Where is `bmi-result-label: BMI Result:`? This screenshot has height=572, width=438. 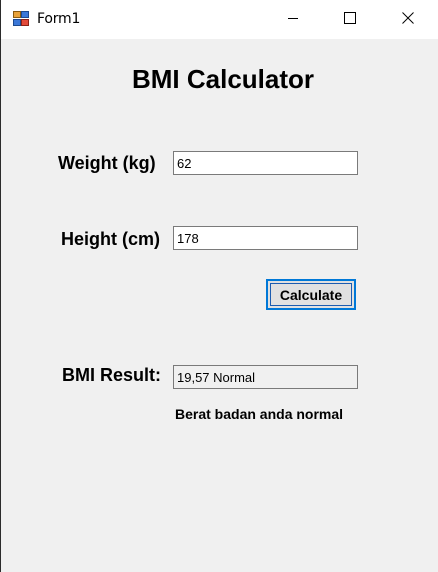 bmi-result-label: BMI Result: is located at coordinates (111, 375).